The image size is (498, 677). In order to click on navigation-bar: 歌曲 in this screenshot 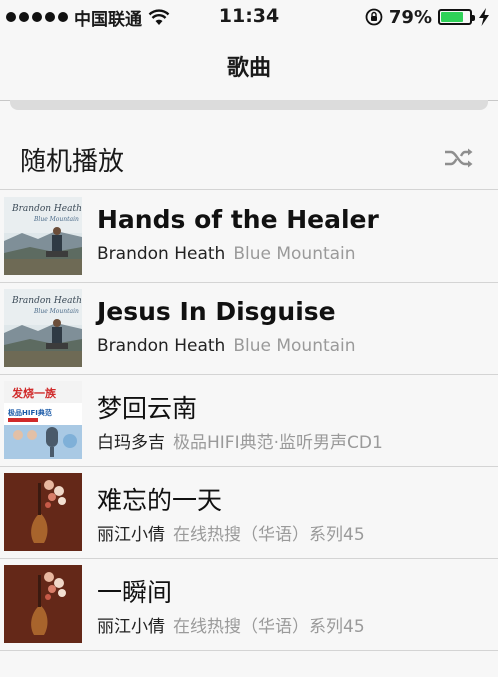, I will do `click(249, 67)`.